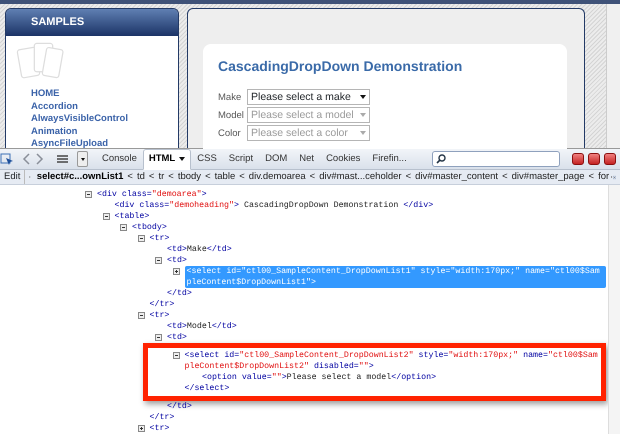 The width and height of the screenshot is (620, 435). What do you see at coordinates (319, 377) in the screenshot?
I see `code-line: <option value="">Please select a model</option>` at bounding box center [319, 377].